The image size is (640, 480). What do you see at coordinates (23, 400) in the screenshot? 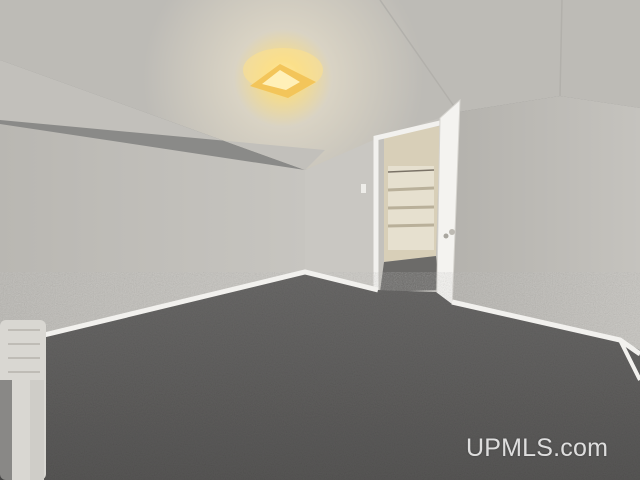
I see `radiator` at bounding box center [23, 400].